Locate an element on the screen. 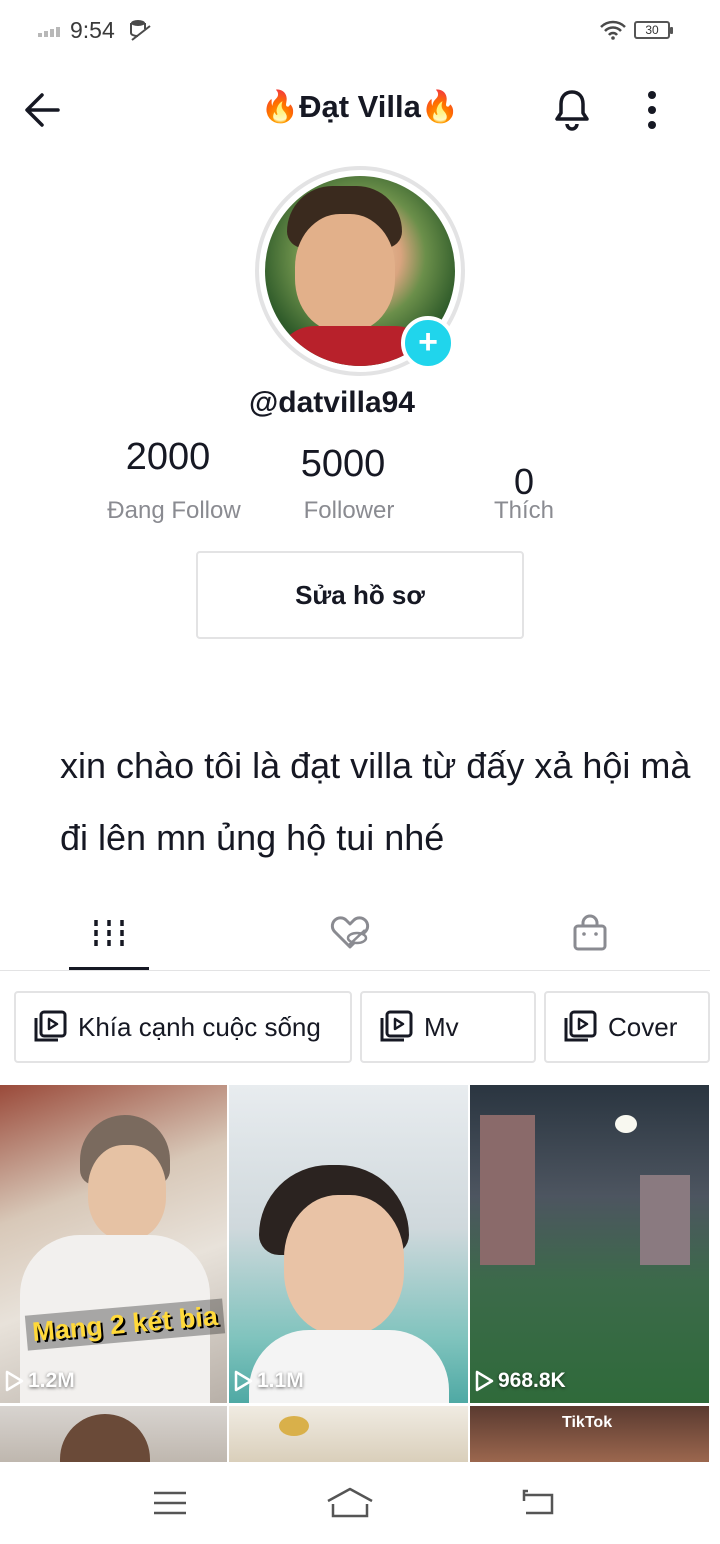 The width and height of the screenshot is (720, 1544). wifi-icon is located at coordinates (613, 30).